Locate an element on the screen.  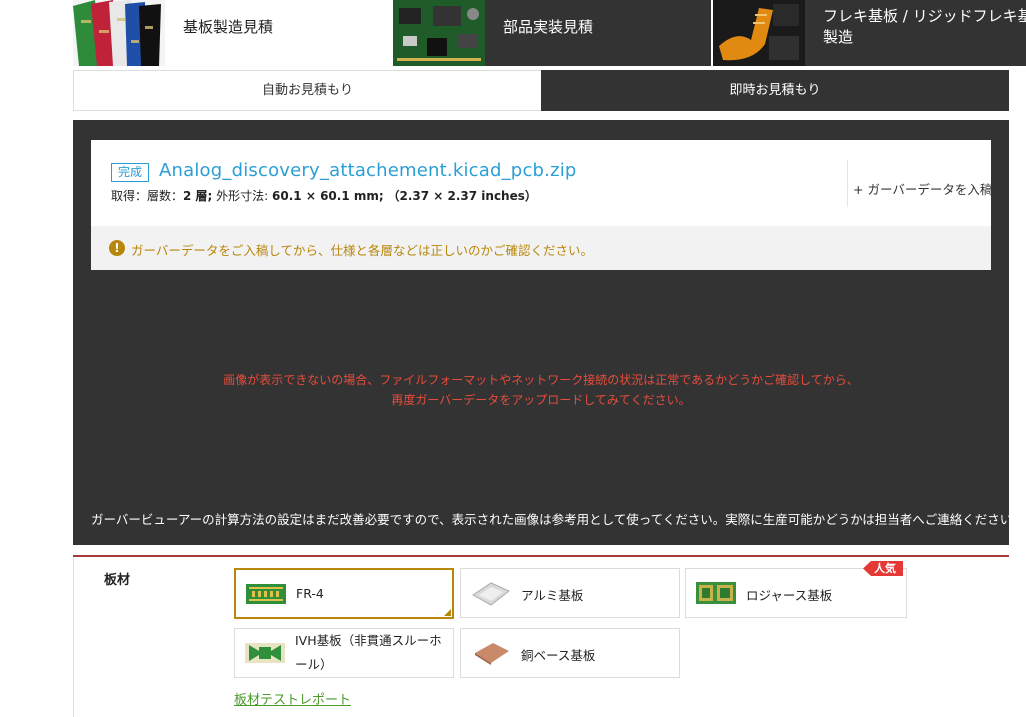
service-label: フレキ基板 / リジッドフレキ基板 製造 is located at coordinates (924, 27).